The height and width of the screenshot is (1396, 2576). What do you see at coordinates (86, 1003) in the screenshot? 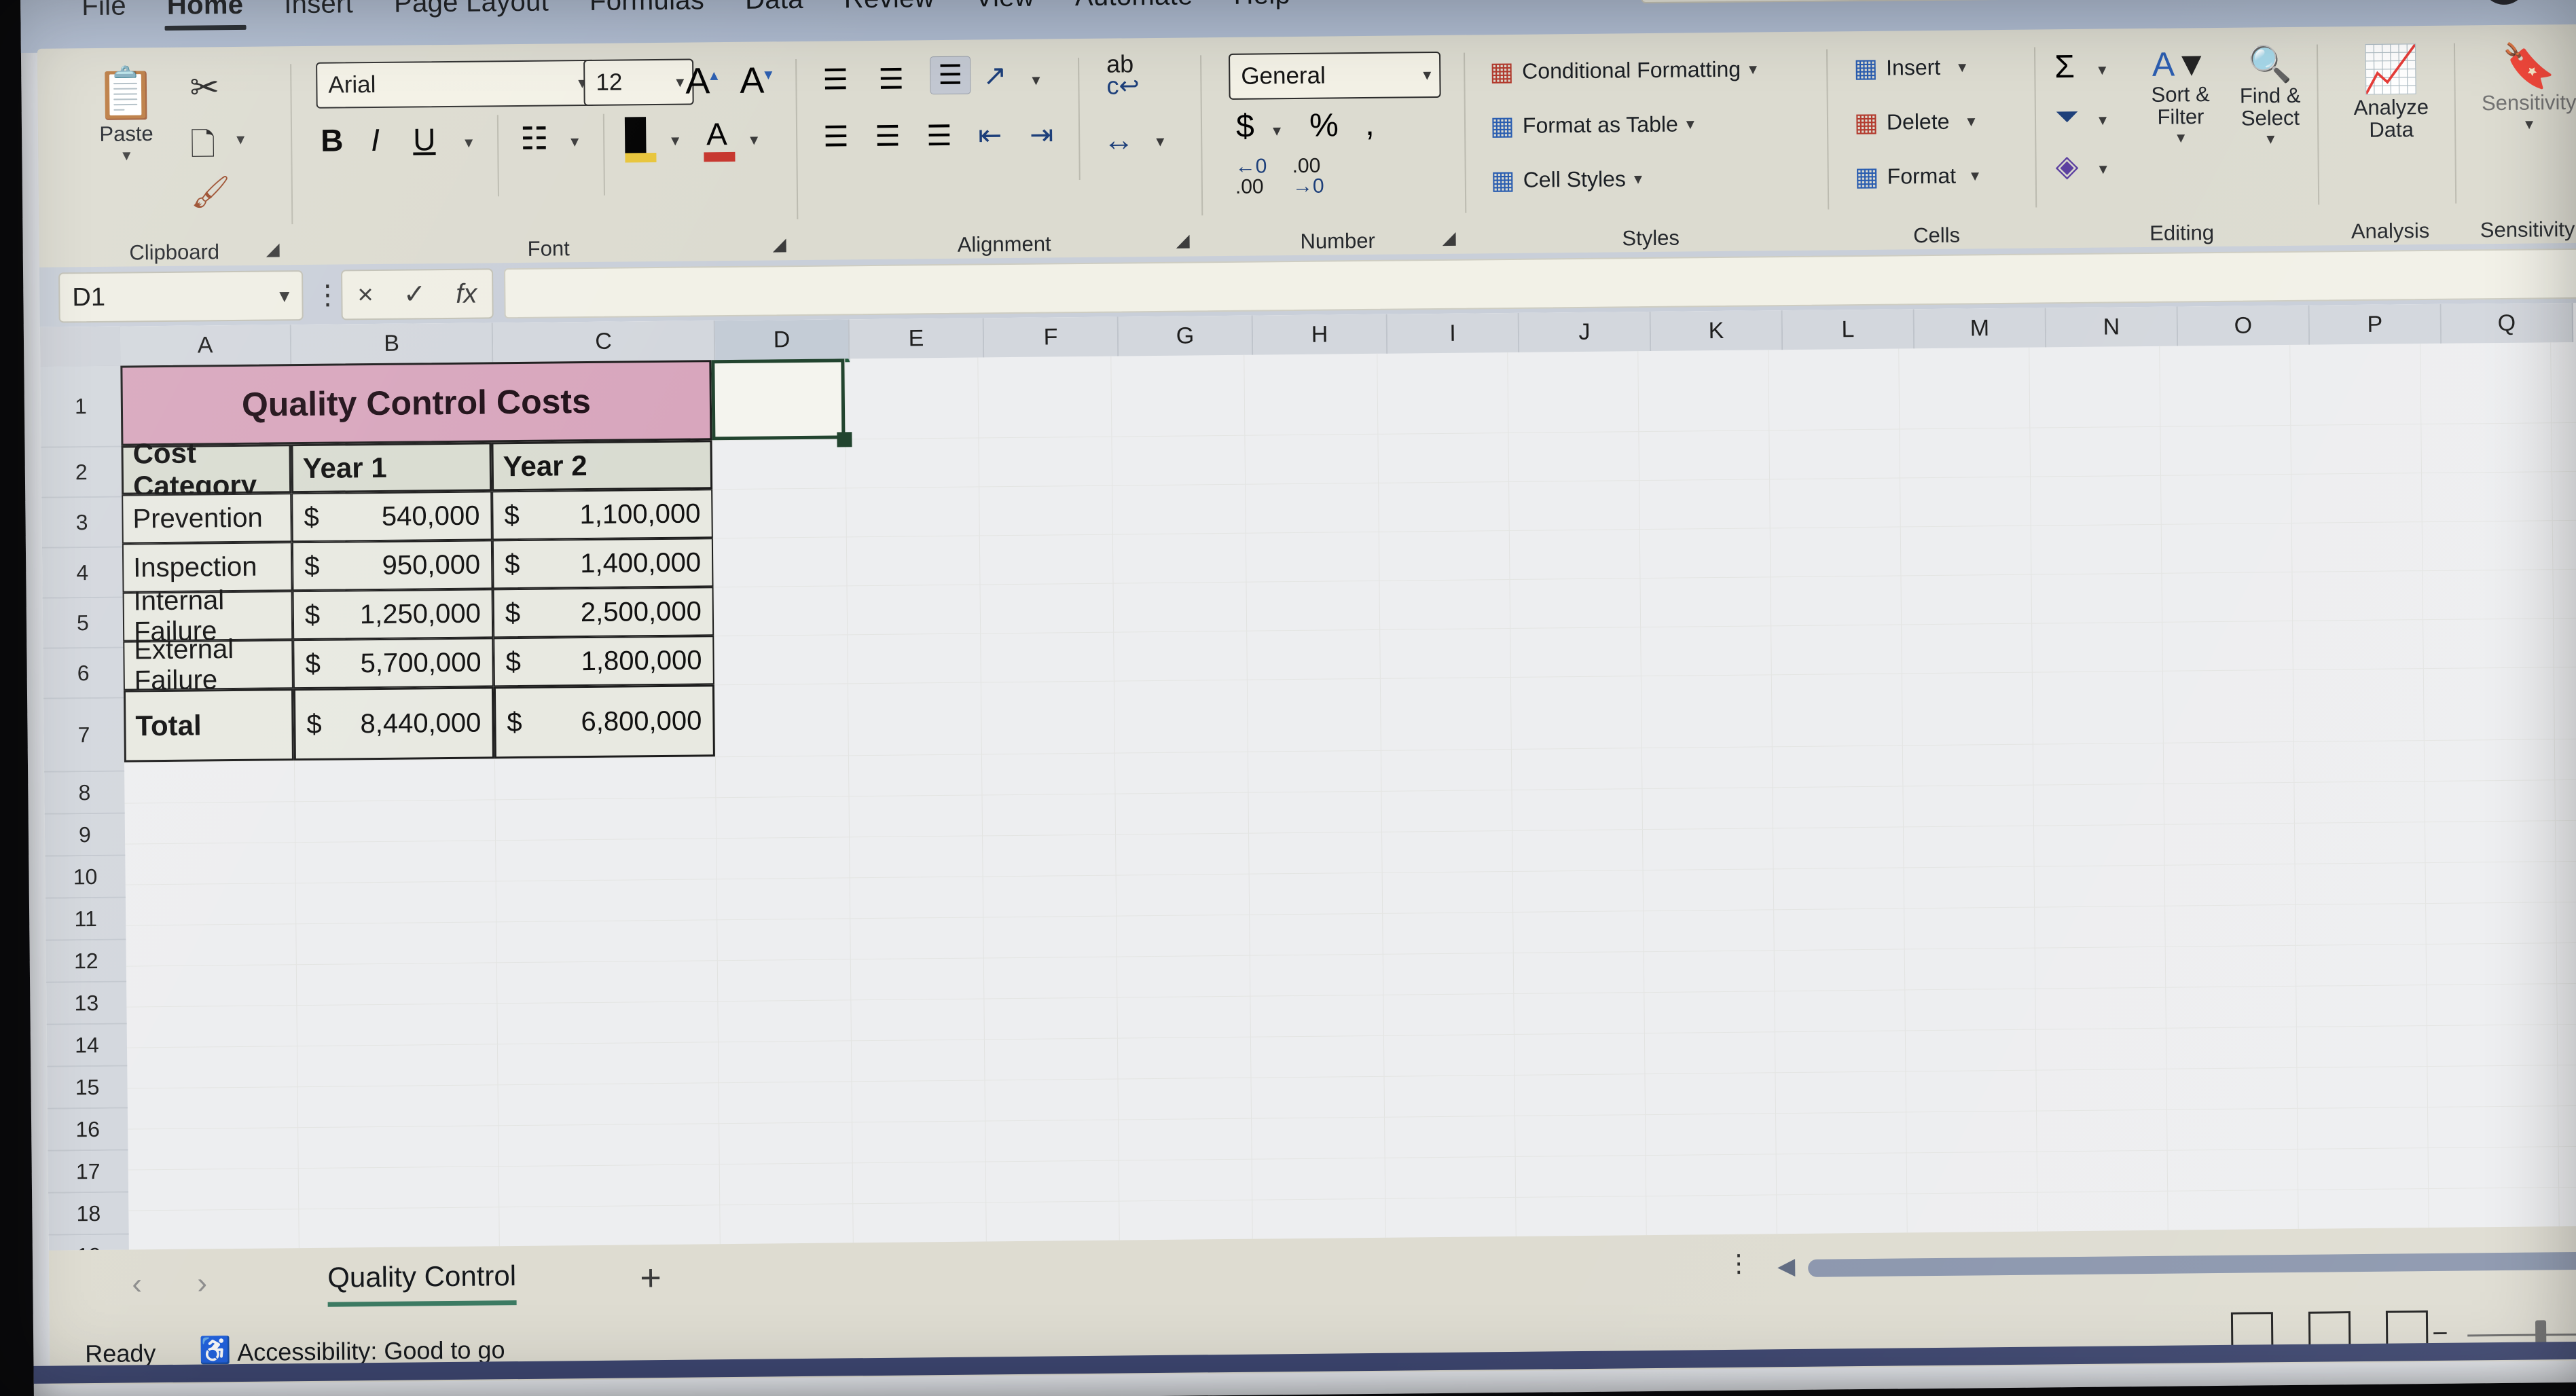
I see `row-header-13: 13` at bounding box center [86, 1003].